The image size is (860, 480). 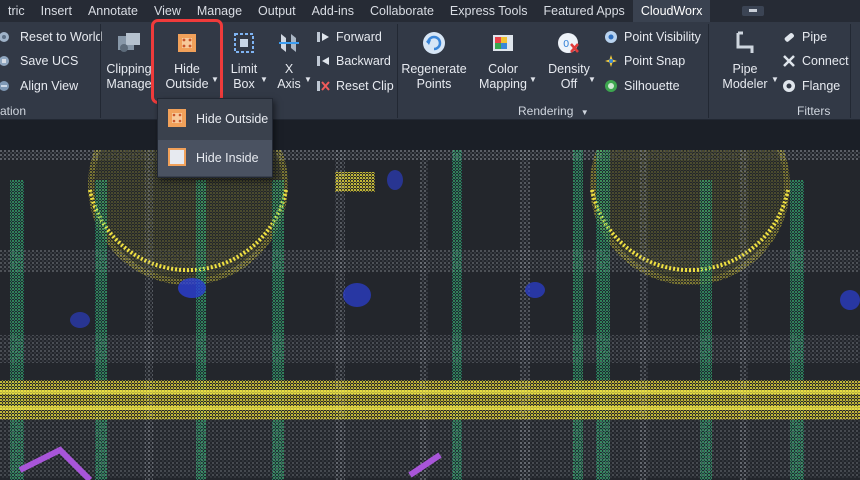 What do you see at coordinates (662, 37) in the screenshot?
I see `point-visibility-label: Point Visibility` at bounding box center [662, 37].